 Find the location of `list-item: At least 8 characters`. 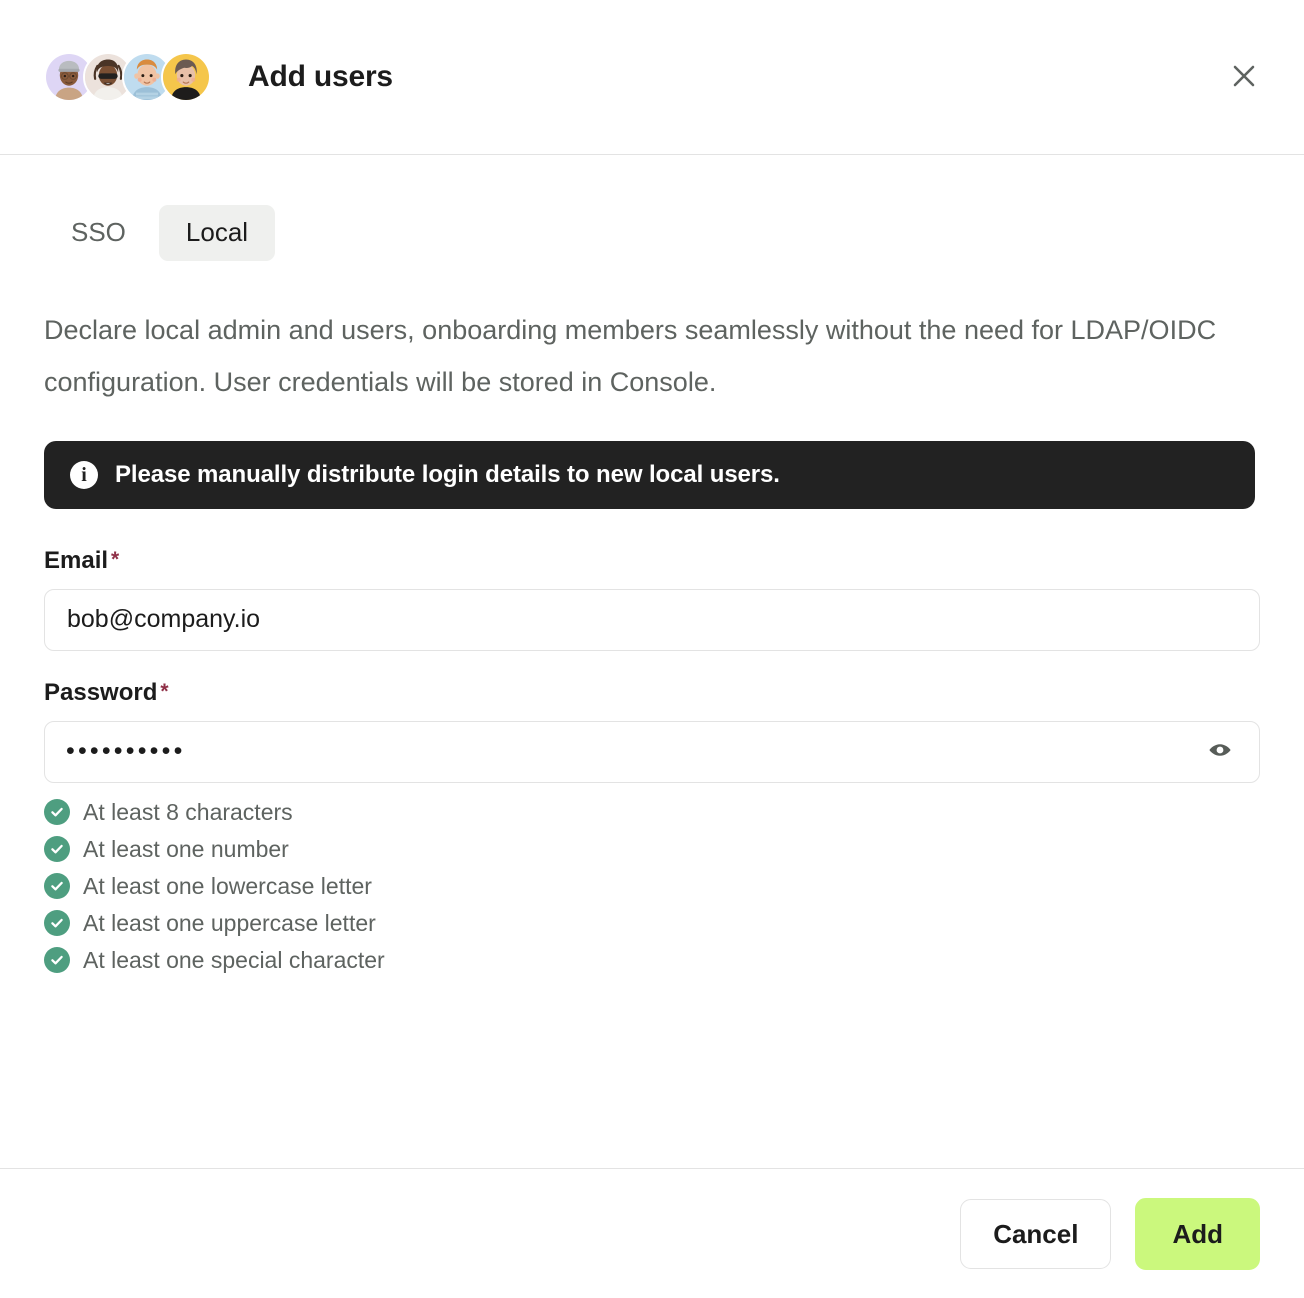

list-item: At least 8 characters is located at coordinates (652, 812).